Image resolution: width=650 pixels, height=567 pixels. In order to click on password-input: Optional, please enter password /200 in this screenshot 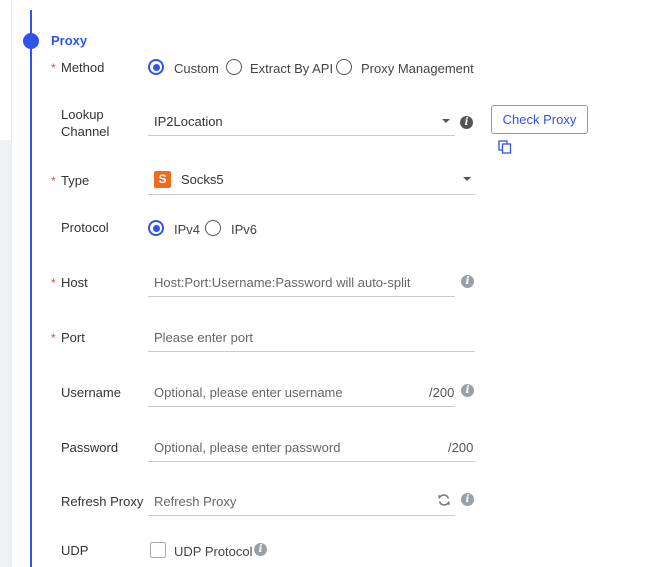, I will do `click(311, 447)`.